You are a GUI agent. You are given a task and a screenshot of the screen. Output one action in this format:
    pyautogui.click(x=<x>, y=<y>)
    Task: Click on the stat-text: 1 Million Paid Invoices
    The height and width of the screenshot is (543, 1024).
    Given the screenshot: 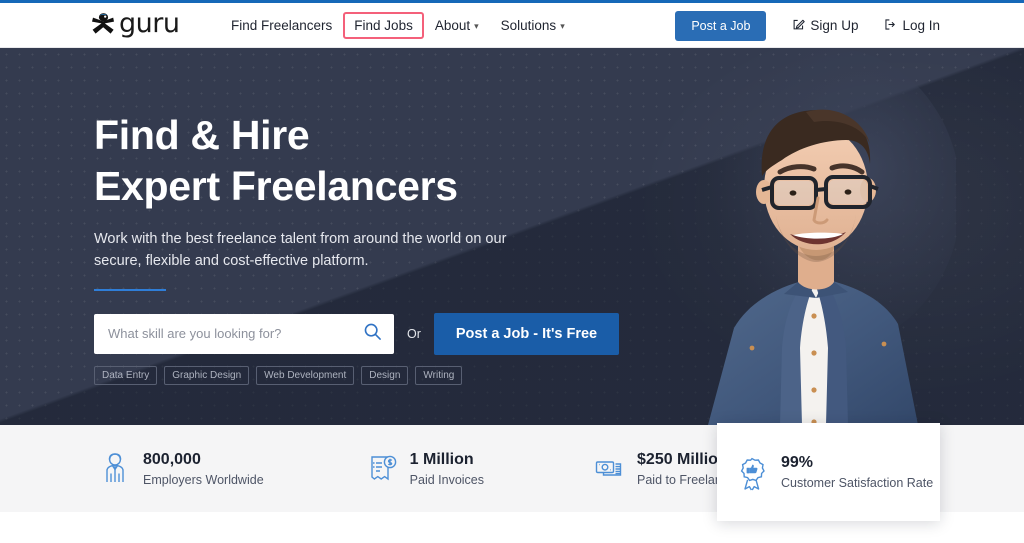 What is the action you would take?
    pyautogui.click(x=447, y=469)
    